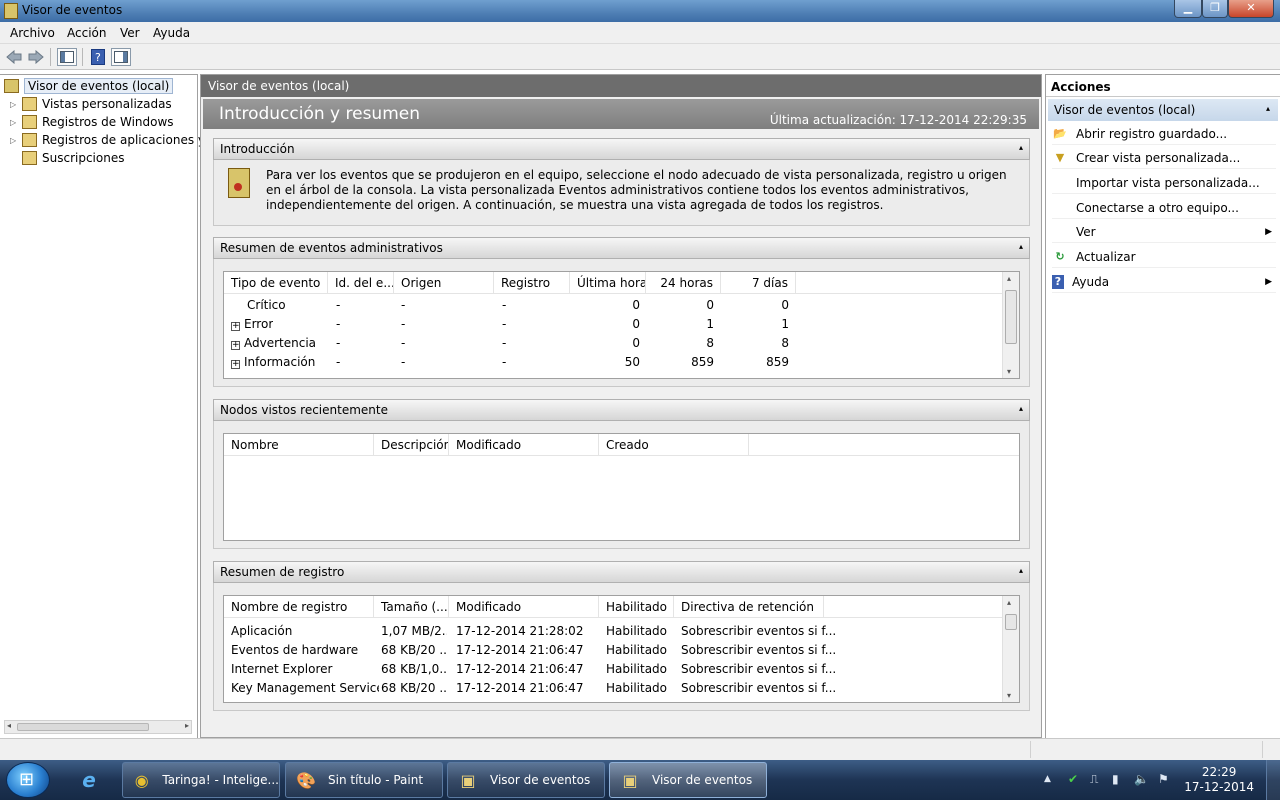 The height and width of the screenshot is (800, 1280). I want to click on actions-group-header: Visor de eventos (local) ▴, so click(1163, 110).